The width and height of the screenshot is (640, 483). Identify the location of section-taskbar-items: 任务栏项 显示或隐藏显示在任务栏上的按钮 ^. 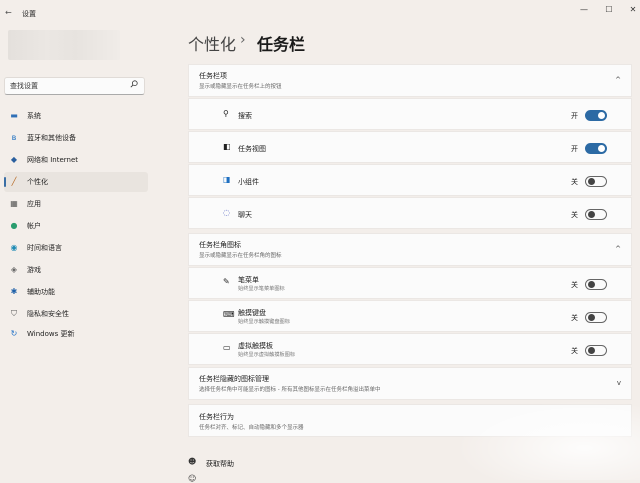
(410, 80).